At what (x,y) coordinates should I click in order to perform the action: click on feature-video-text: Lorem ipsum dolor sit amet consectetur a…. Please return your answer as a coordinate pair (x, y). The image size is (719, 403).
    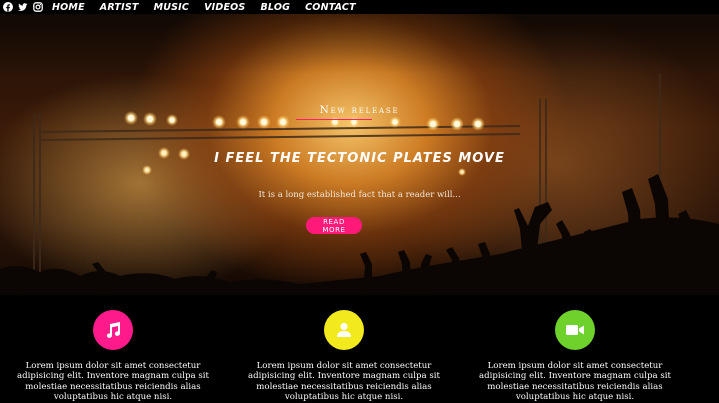
    Looking at the image, I should click on (575, 382).